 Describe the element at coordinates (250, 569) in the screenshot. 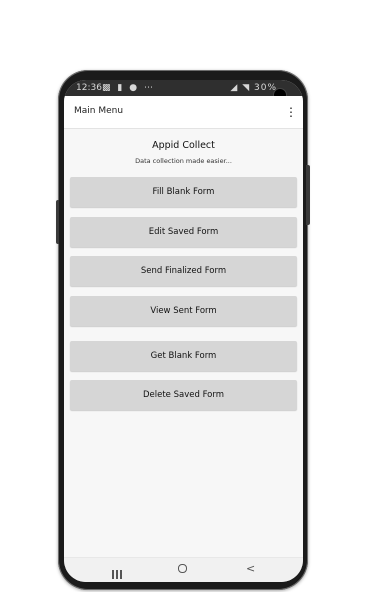

I see `back-icon: <` at that location.